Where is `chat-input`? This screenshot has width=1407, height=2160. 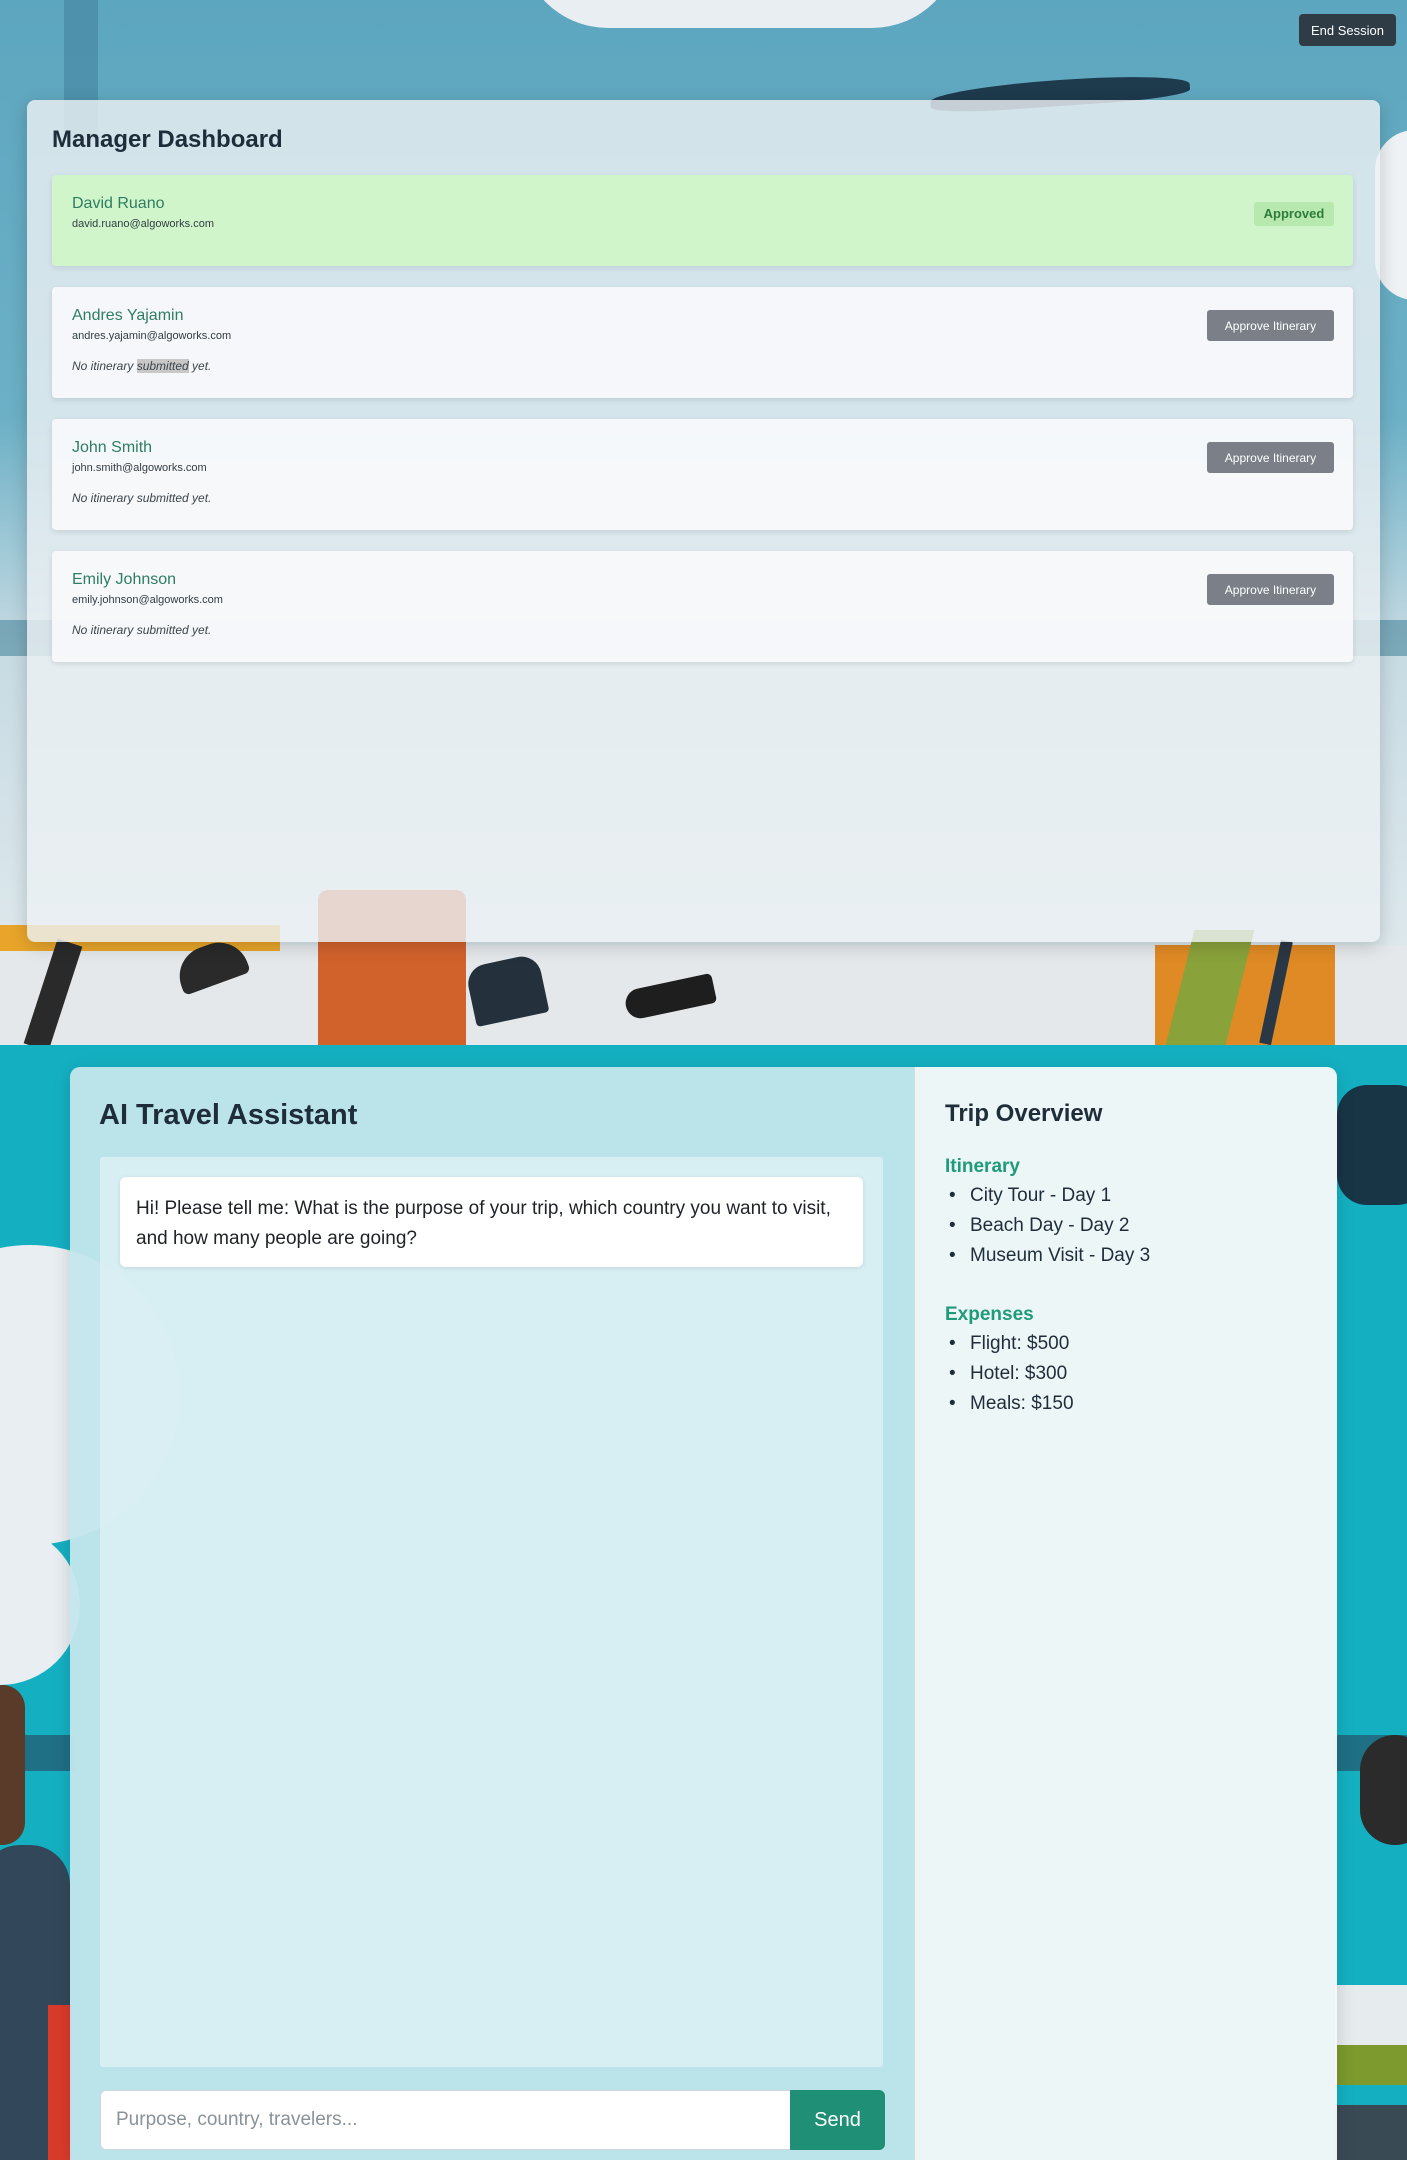
chat-input is located at coordinates (445, 2120).